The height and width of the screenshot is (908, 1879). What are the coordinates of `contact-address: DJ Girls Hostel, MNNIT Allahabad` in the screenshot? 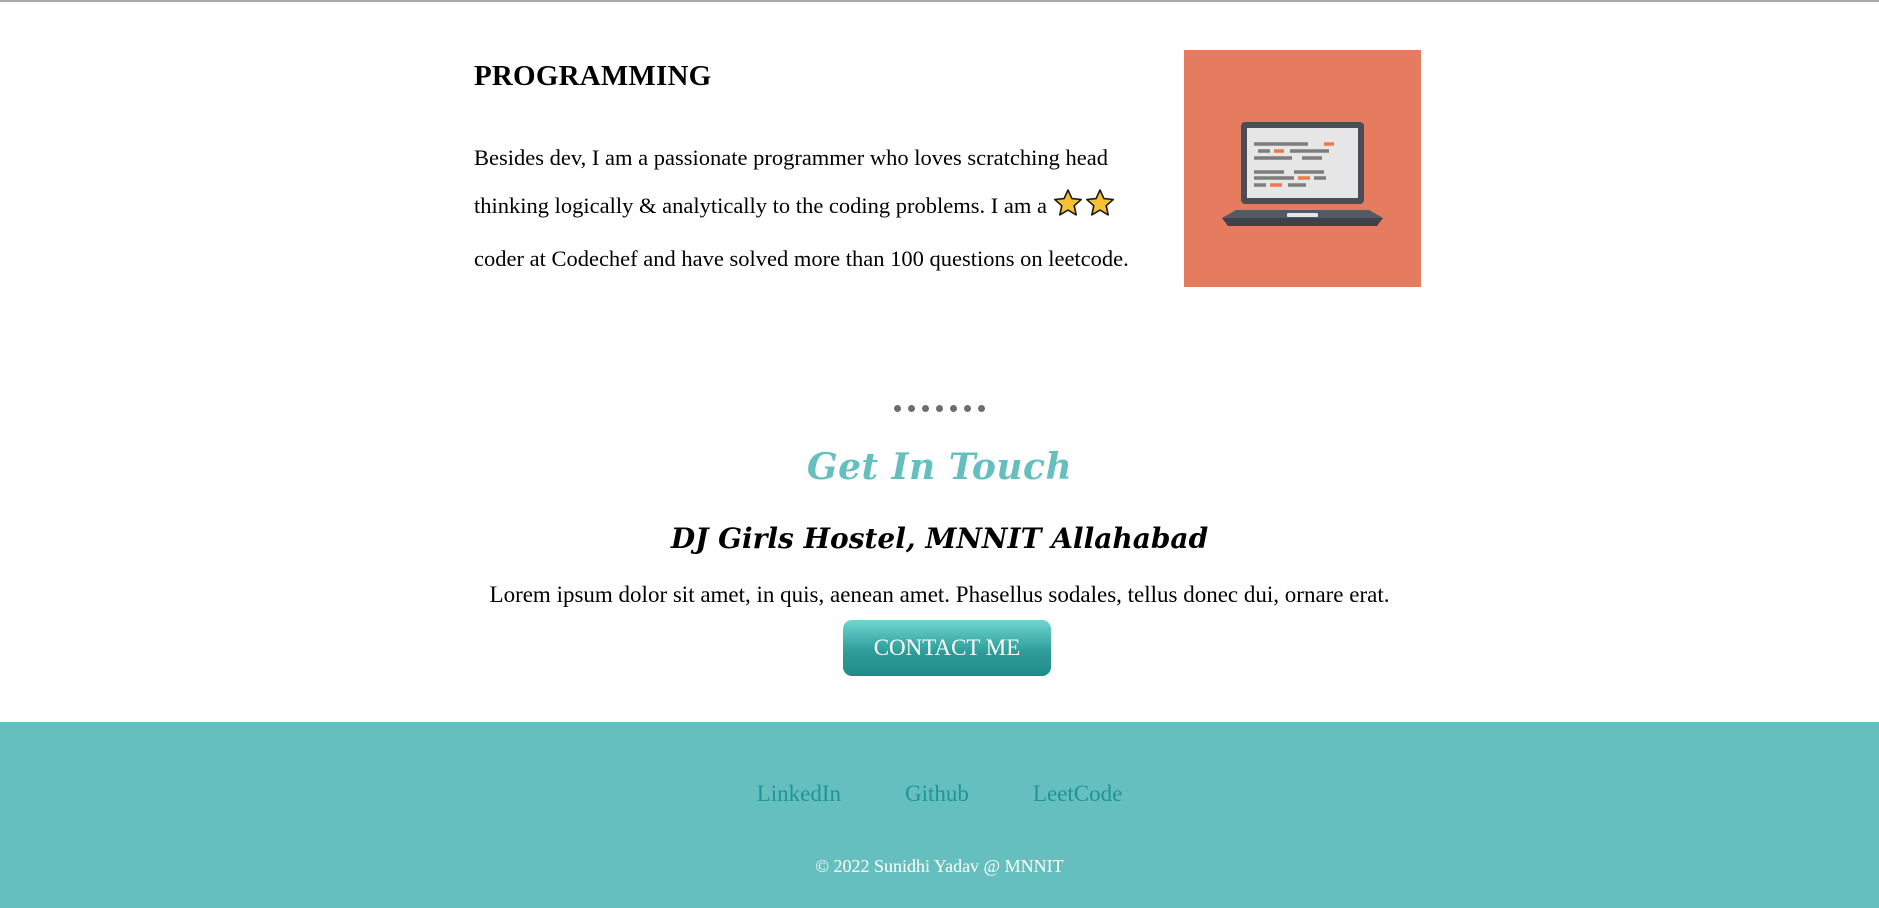 It's located at (939, 538).